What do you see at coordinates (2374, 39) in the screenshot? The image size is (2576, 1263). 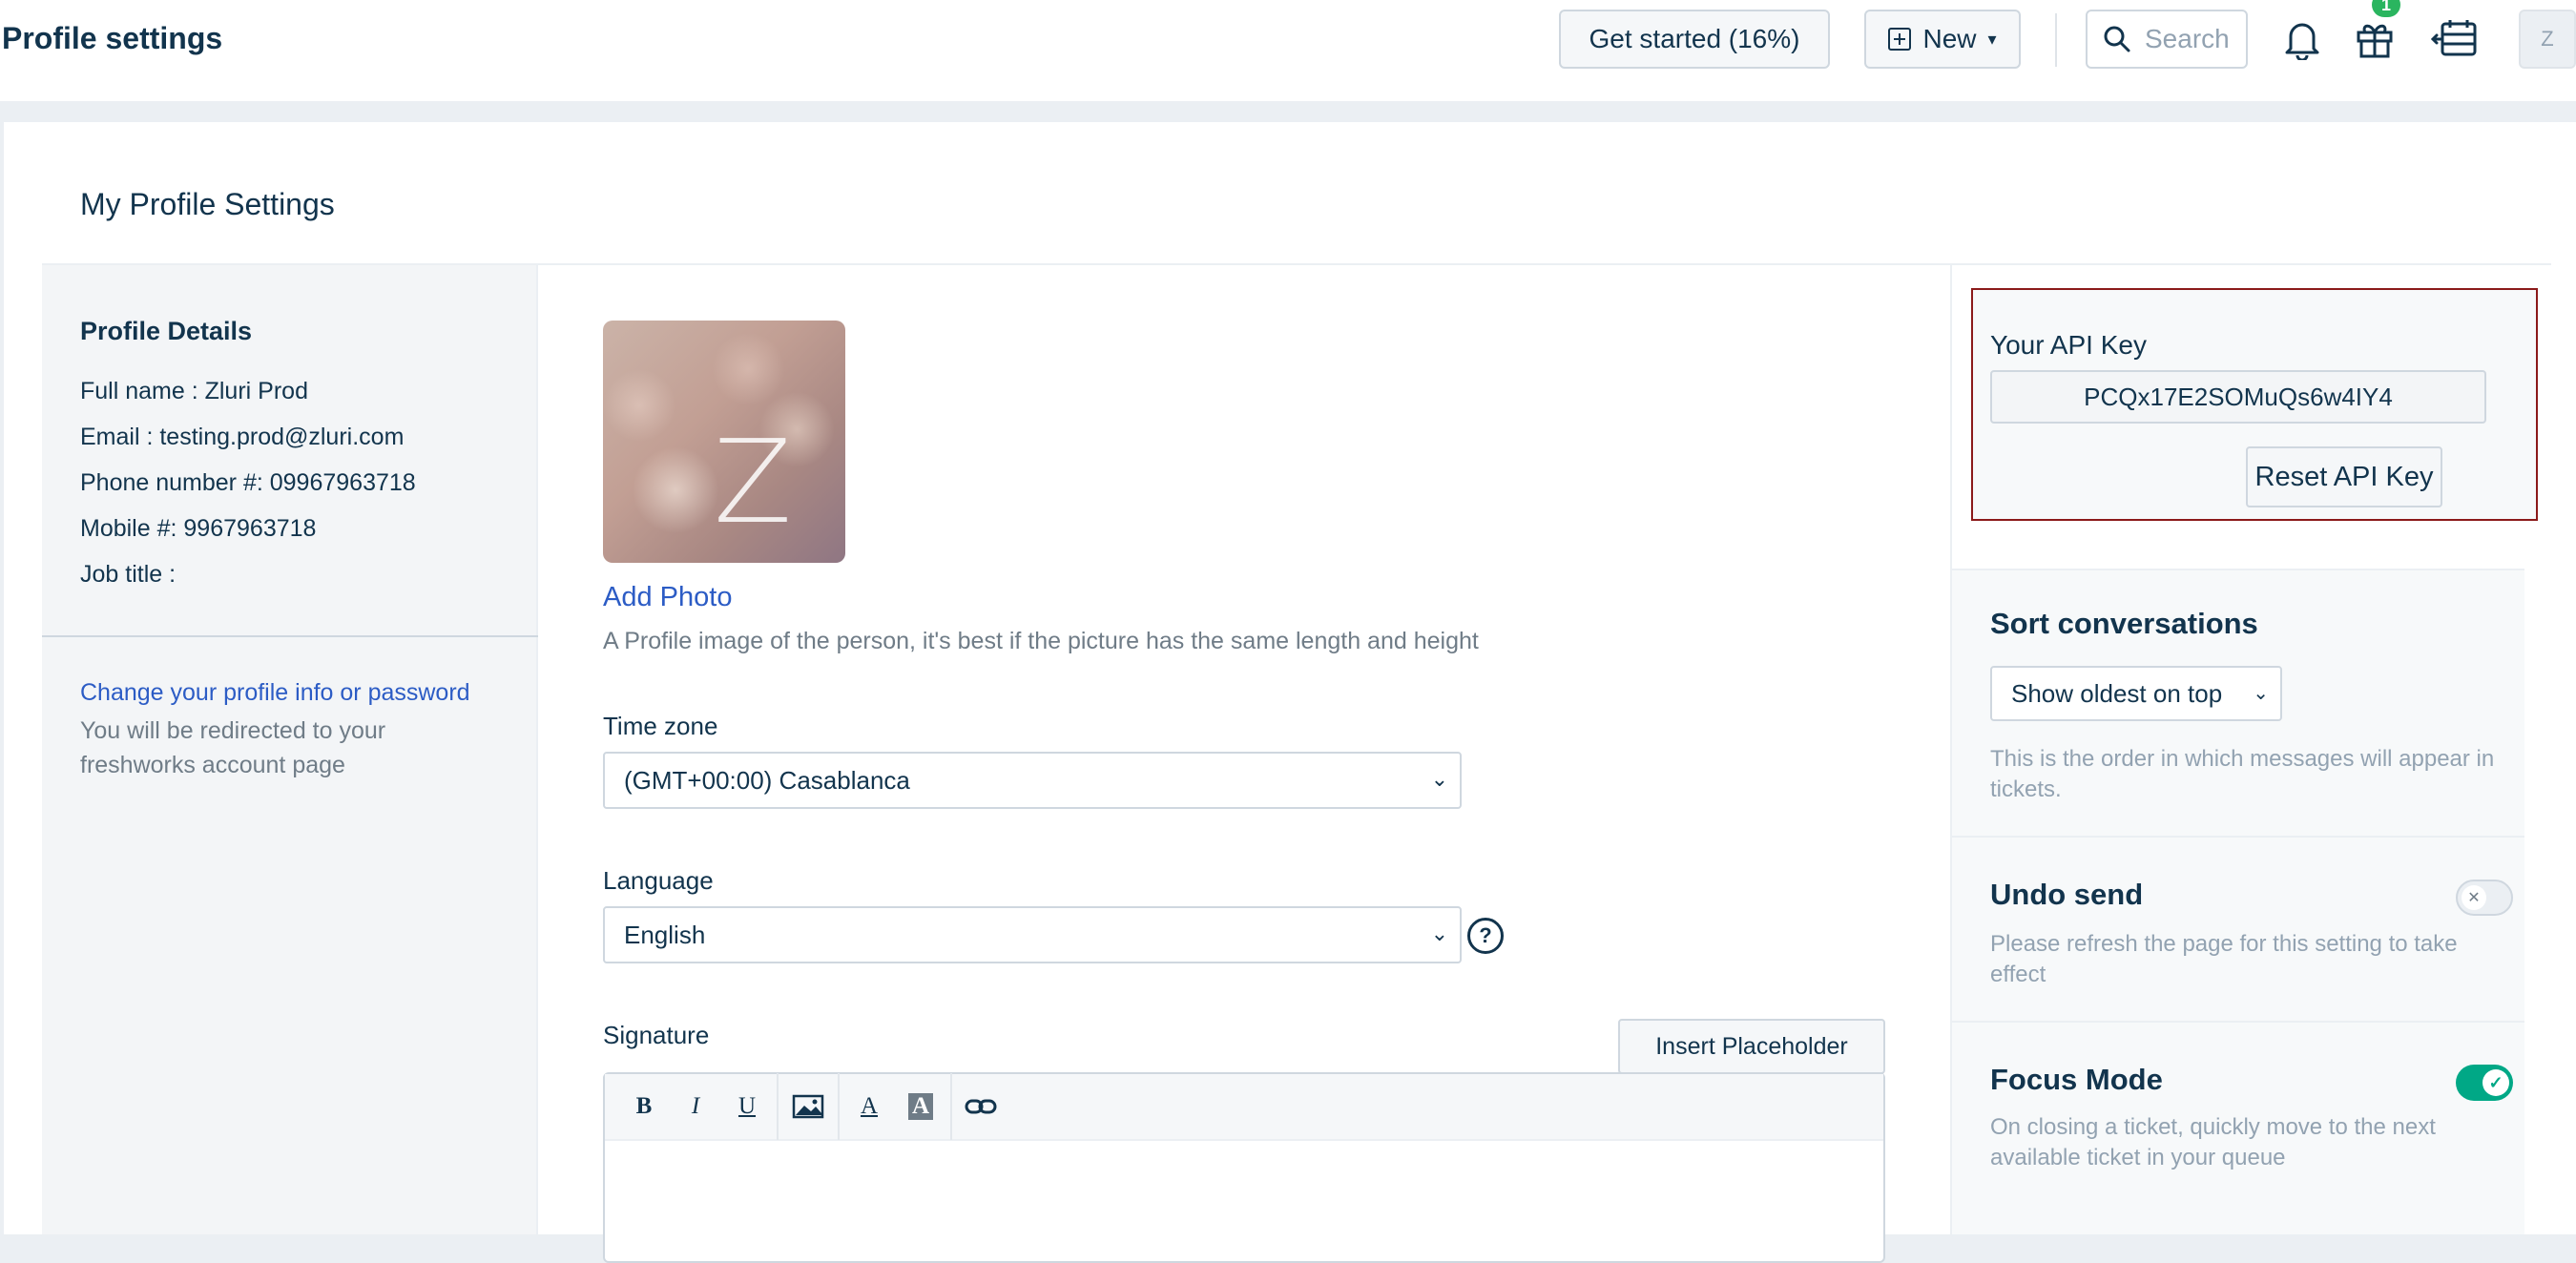 I see `gift-icon` at bounding box center [2374, 39].